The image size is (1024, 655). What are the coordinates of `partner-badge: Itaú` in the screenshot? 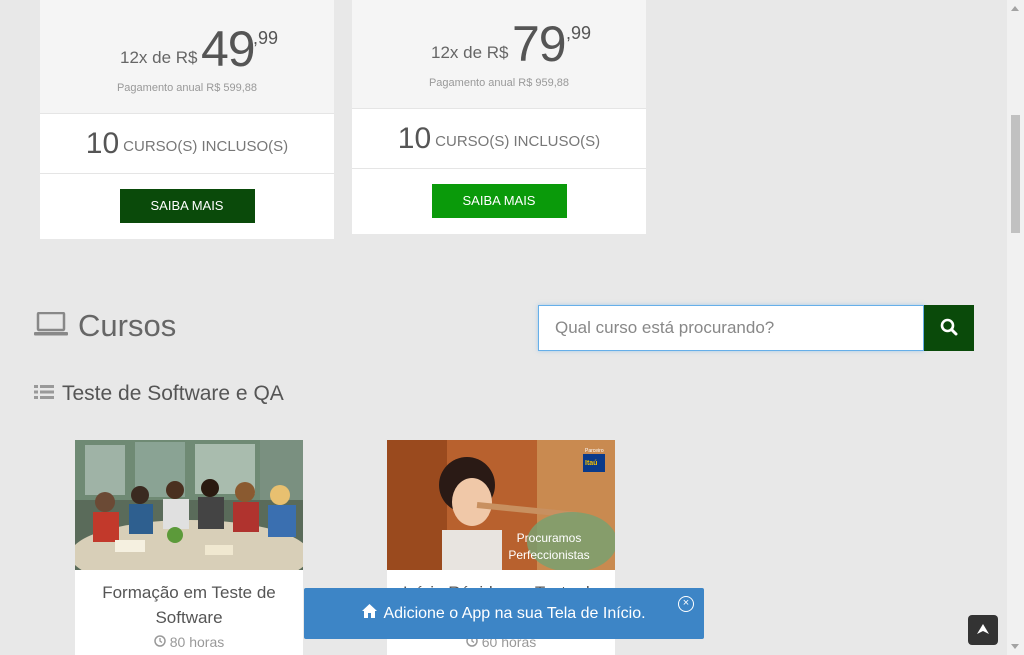 It's located at (591, 463).